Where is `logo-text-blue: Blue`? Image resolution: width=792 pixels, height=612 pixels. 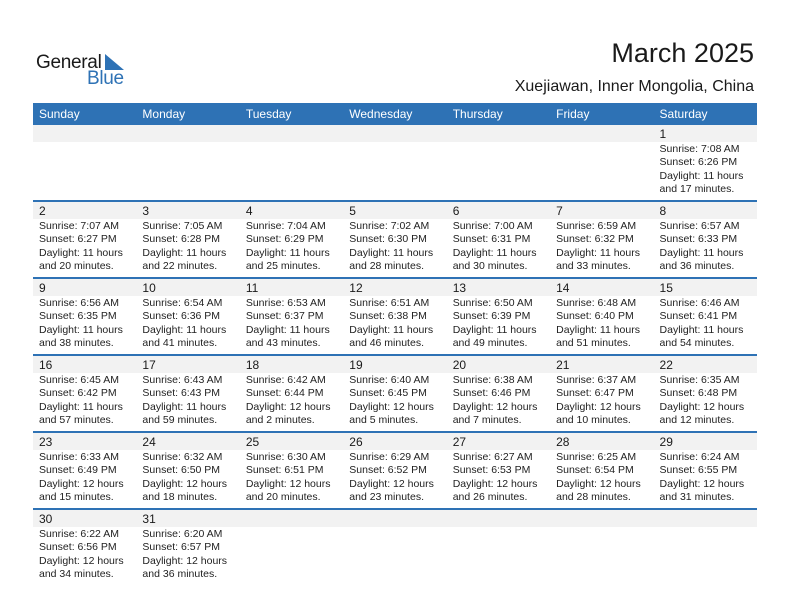 logo-text-blue: Blue is located at coordinates (105, 78).